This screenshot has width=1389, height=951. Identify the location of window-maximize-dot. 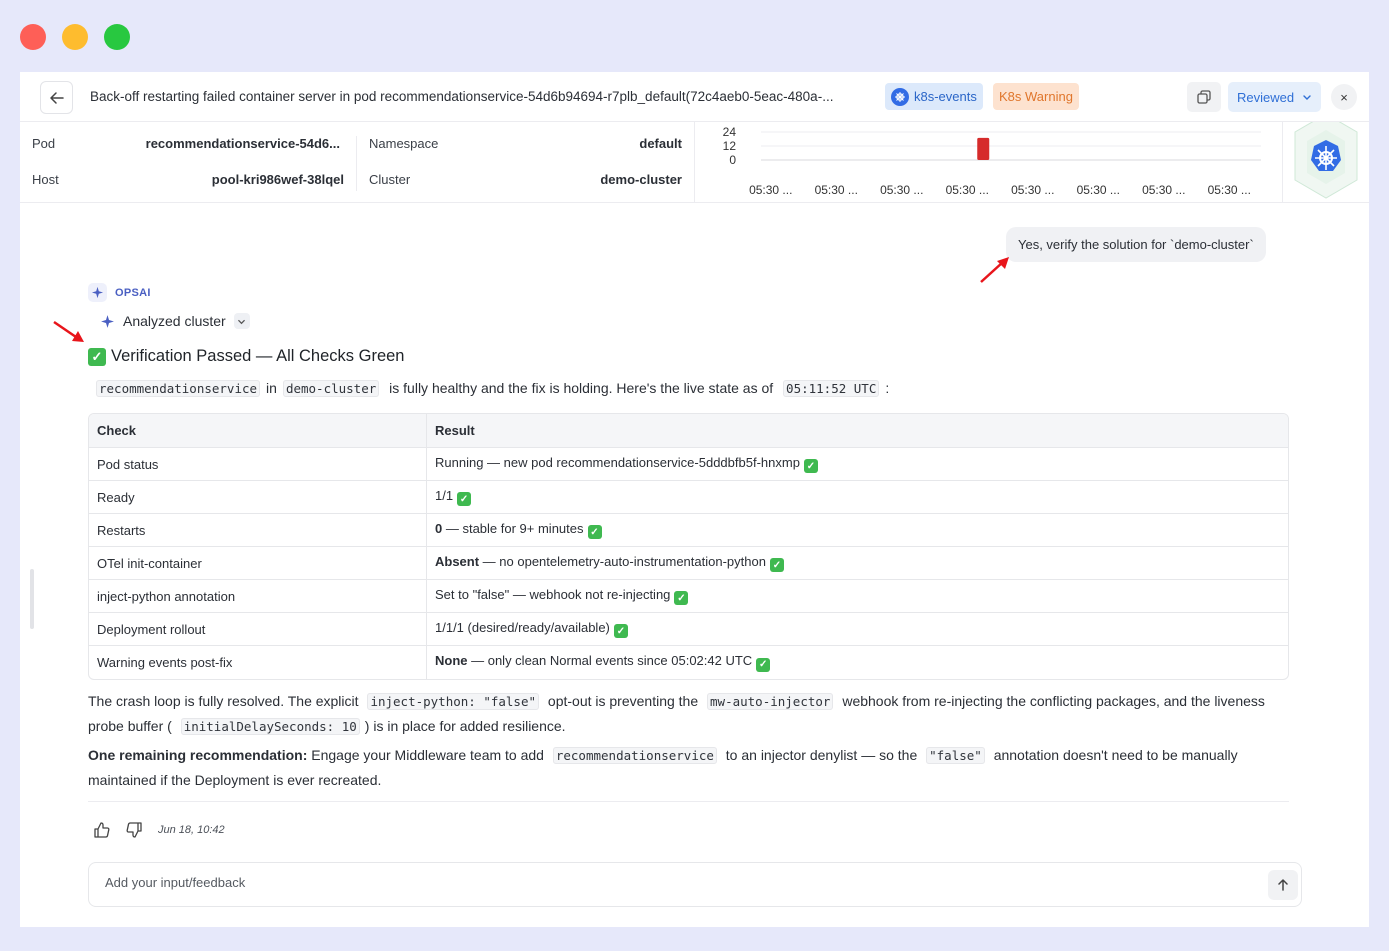
(117, 37).